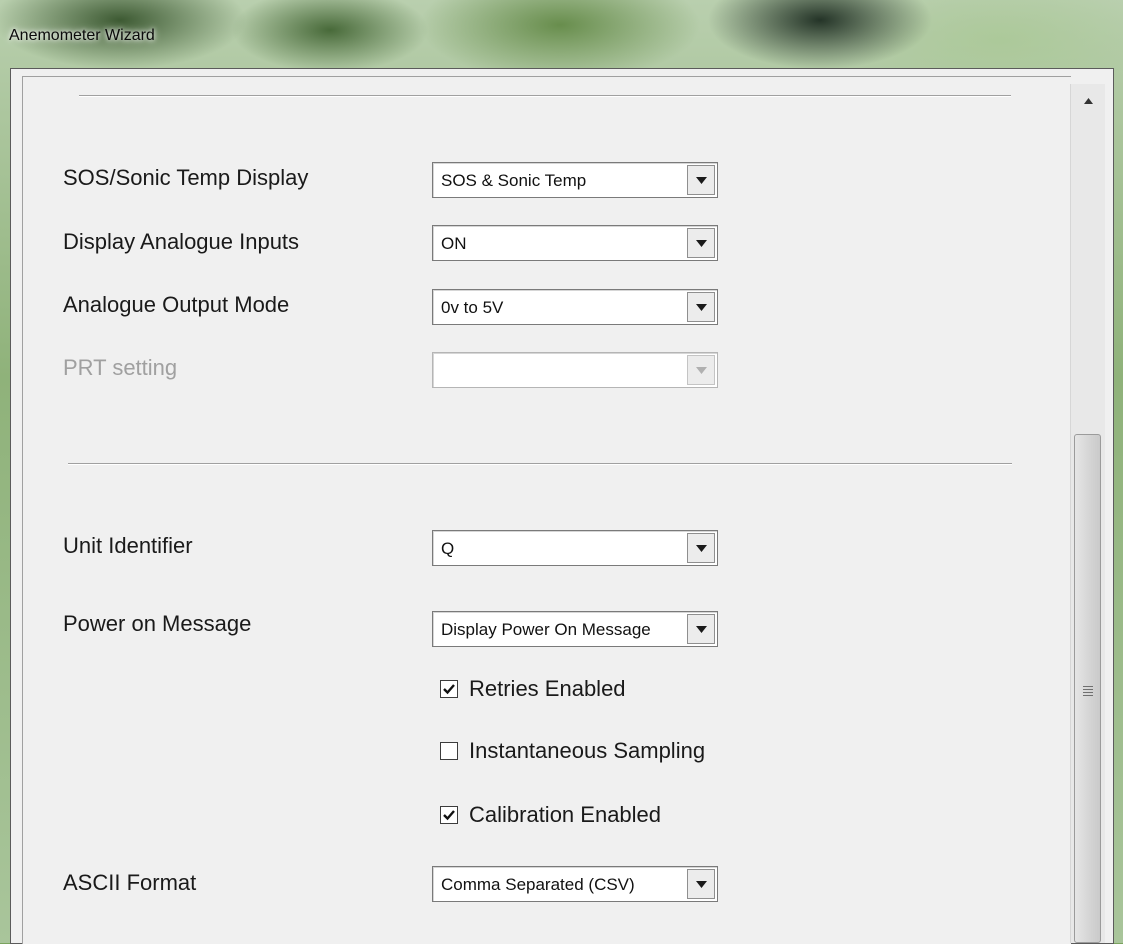  I want to click on display-analogue-inputs-label: Display Analogue Inputs, so click(181, 241).